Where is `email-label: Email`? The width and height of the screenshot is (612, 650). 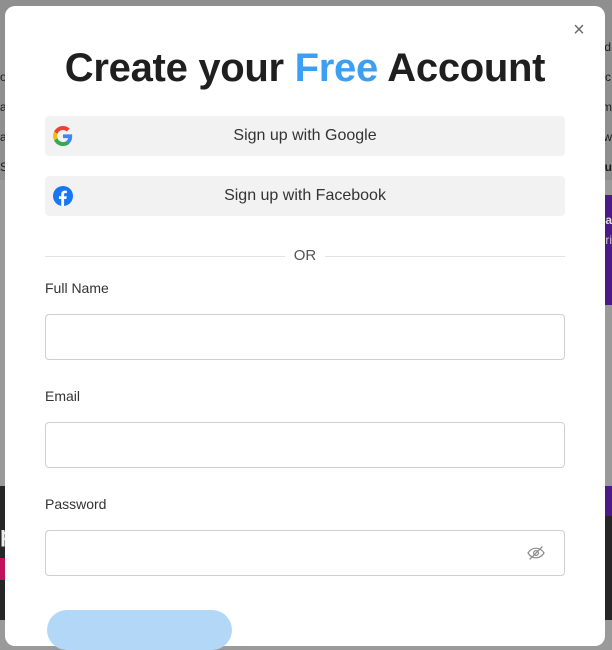
email-label: Email is located at coordinates (63, 396).